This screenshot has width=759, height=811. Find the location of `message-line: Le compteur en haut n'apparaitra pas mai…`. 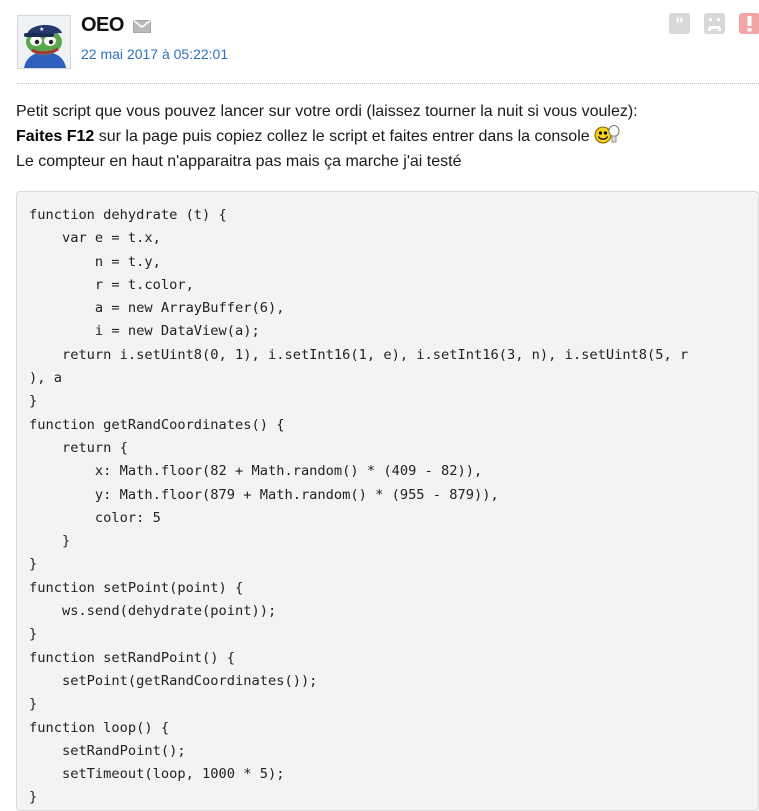

message-line: Le compteur en haut n'apparaitra pas mai… is located at coordinates (239, 161).